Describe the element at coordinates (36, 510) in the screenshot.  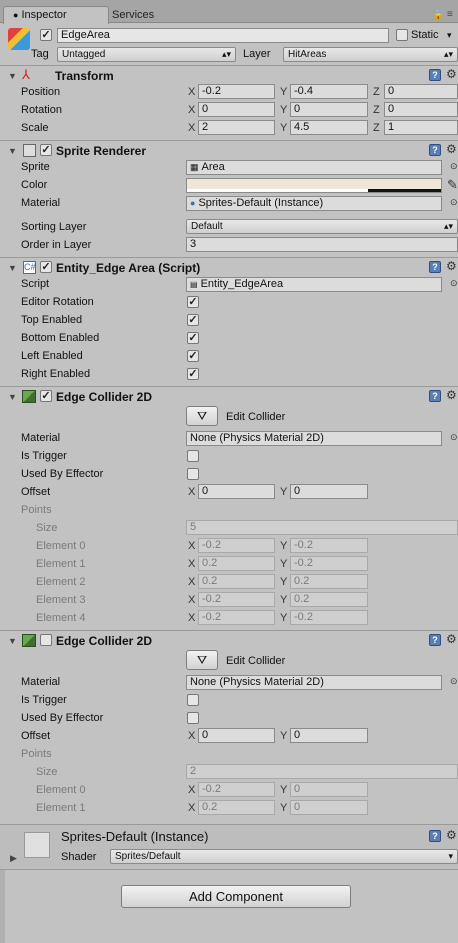
I see `points-label: Points` at that location.